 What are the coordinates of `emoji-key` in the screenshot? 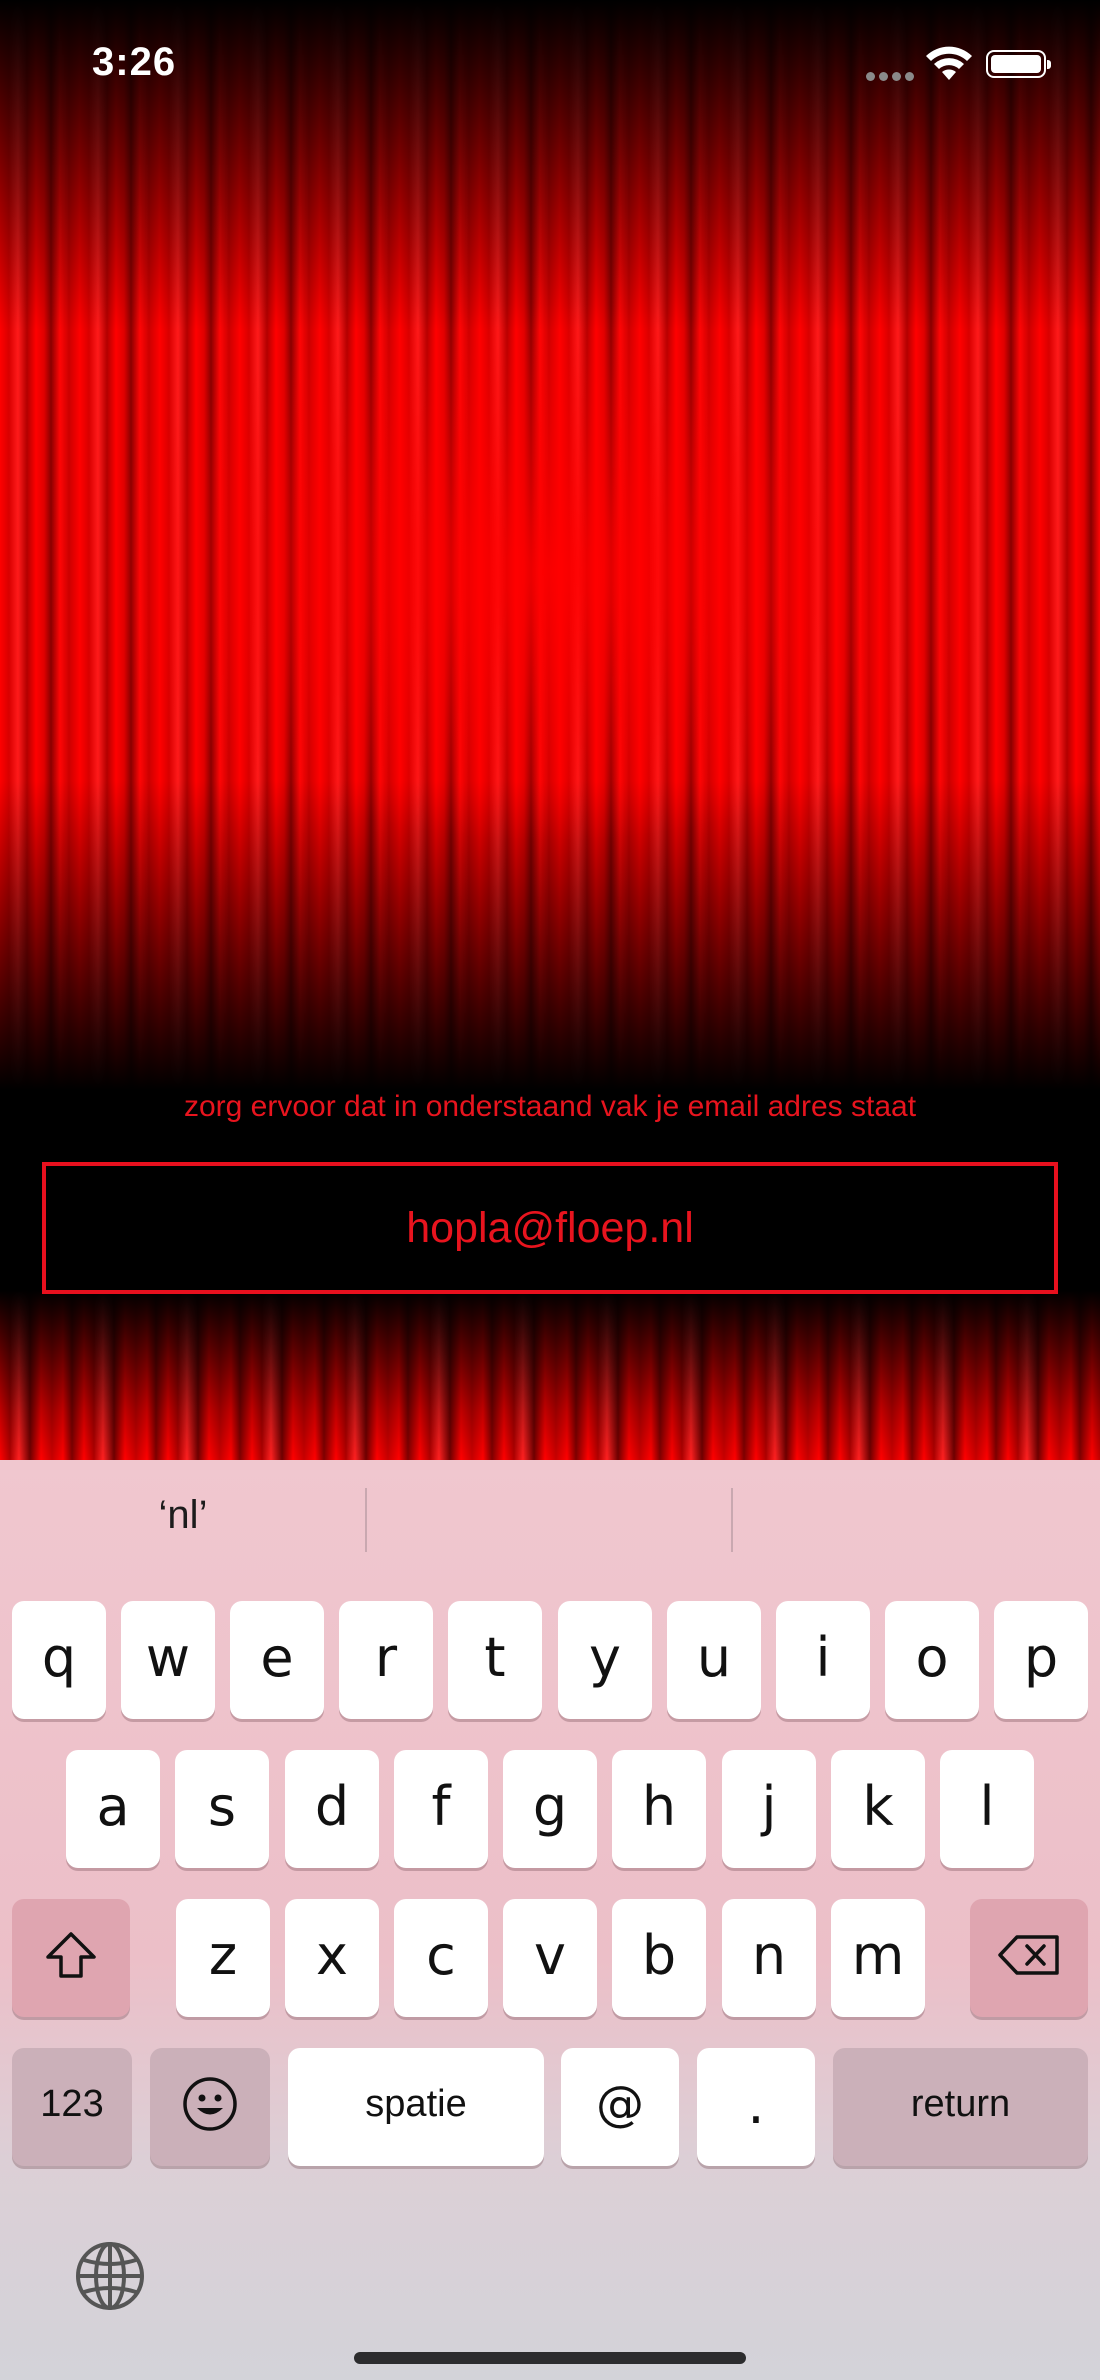 It's located at (210, 2107).